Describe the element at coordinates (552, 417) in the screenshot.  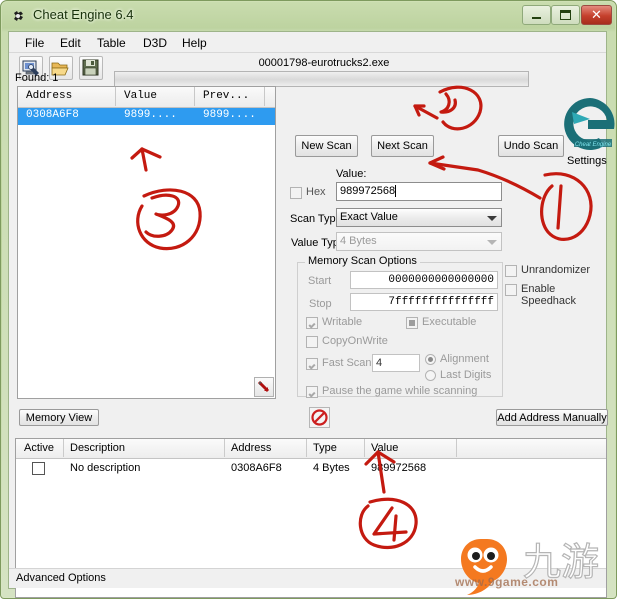
I see `add-address-manually-button: Add Address Manually` at that location.